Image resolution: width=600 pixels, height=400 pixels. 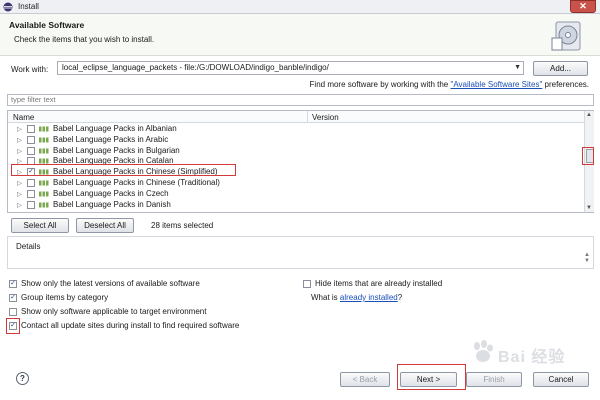 What do you see at coordinates (22, 378) in the screenshot?
I see `help-icon: ?` at bounding box center [22, 378].